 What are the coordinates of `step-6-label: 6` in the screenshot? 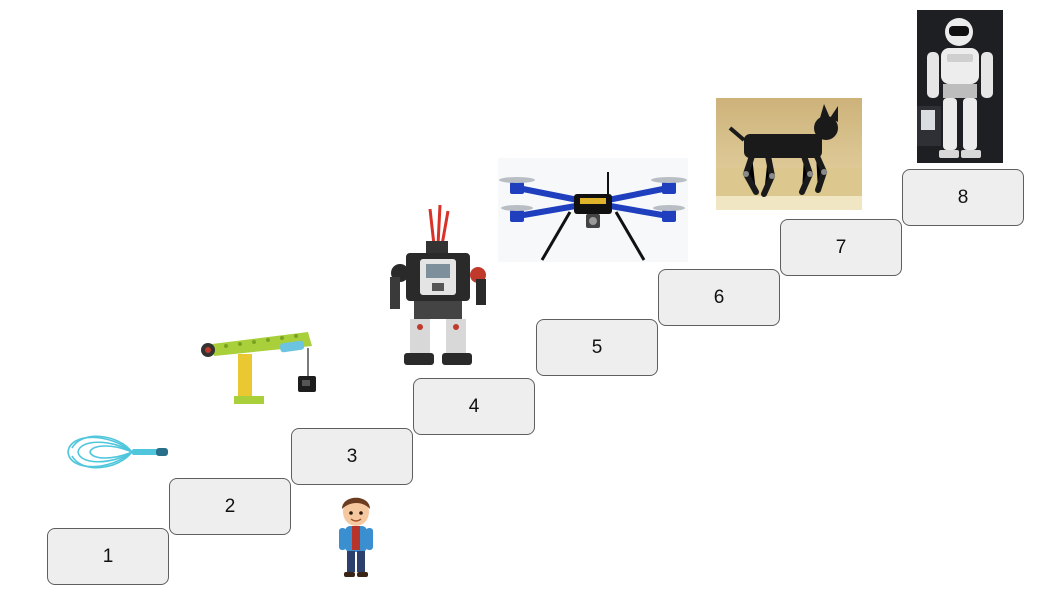 It's located at (719, 297).